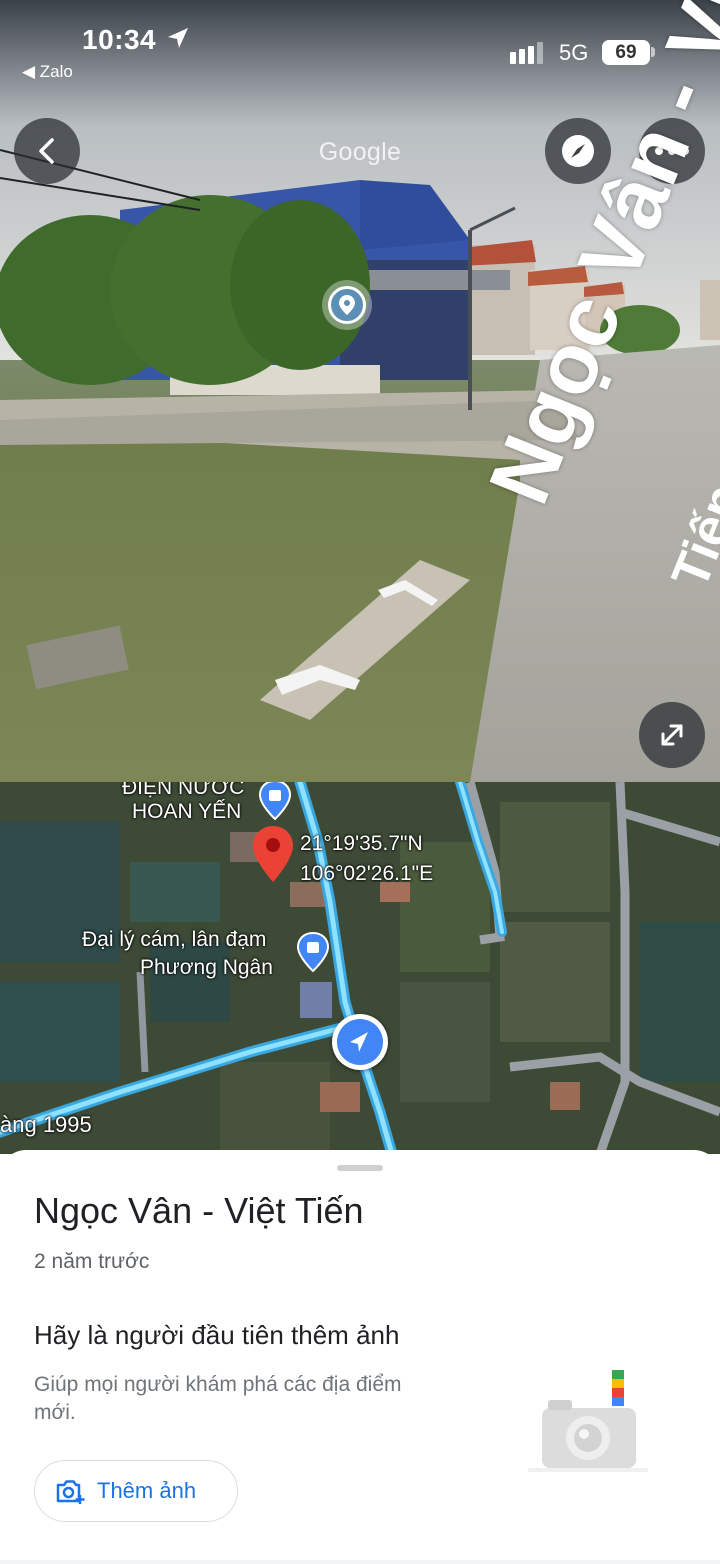 The height and width of the screenshot is (1564, 720). I want to click on add-photo-label: Thêm ảnh, so click(147, 1490).